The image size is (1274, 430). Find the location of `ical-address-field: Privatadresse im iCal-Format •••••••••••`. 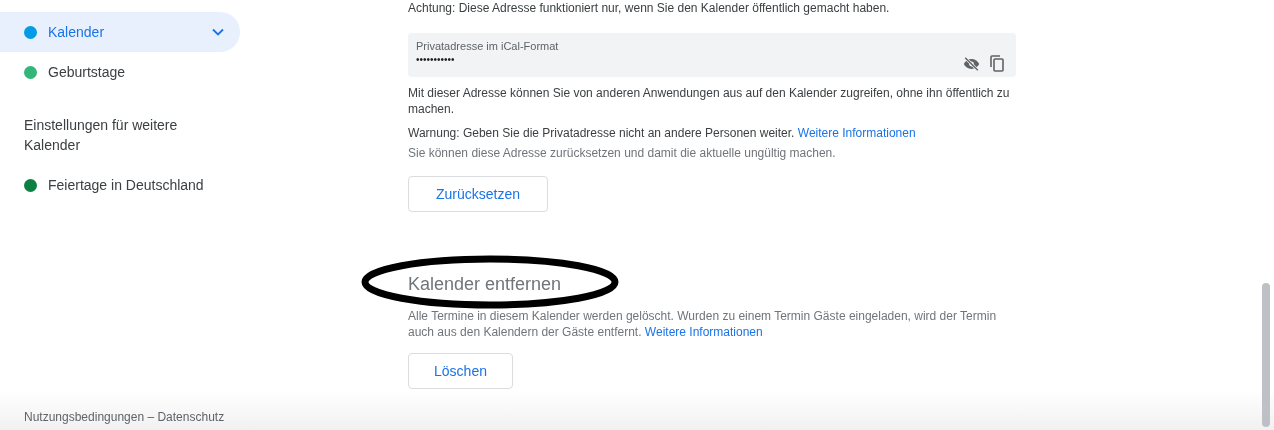

ical-address-field: Privatadresse im iCal-Format ••••••••••• is located at coordinates (712, 55).